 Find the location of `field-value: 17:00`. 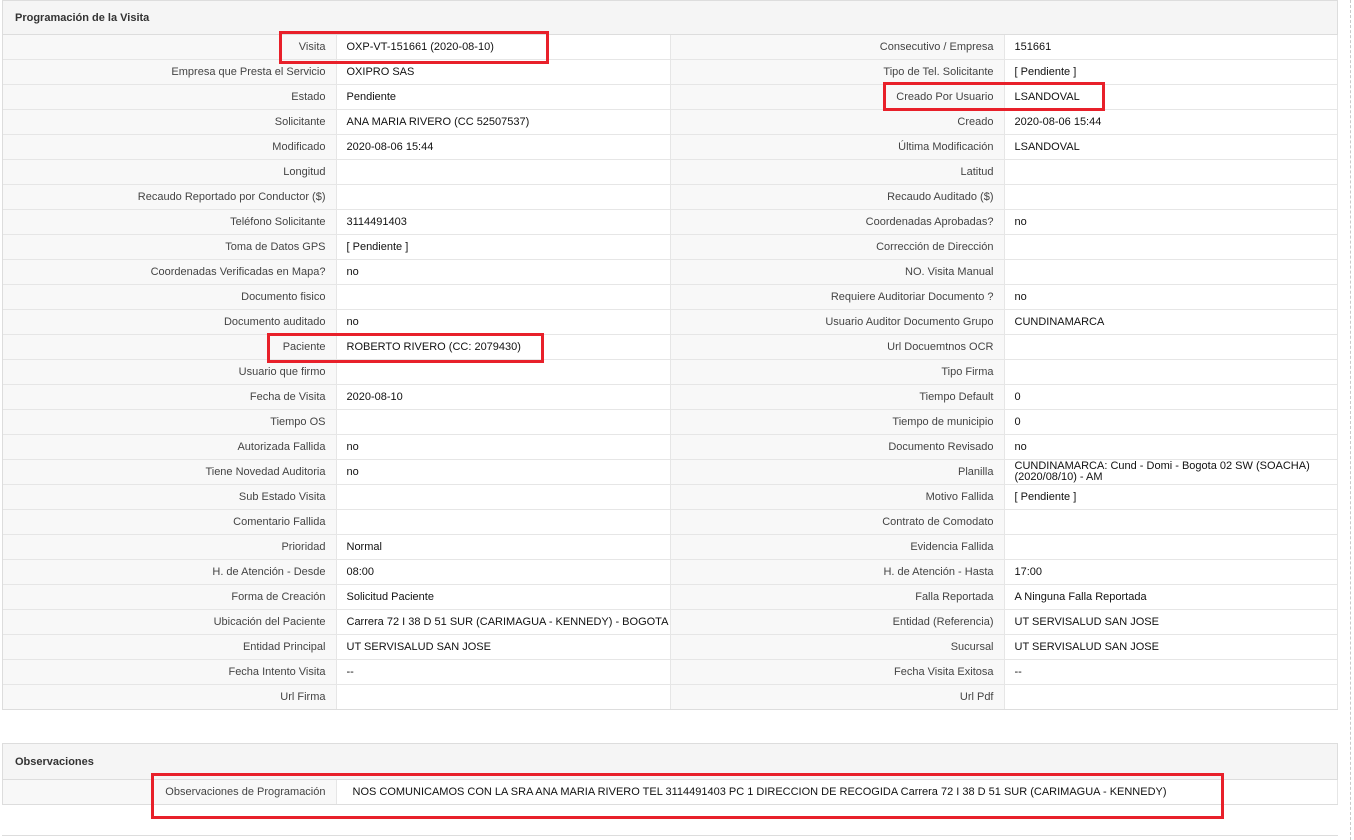

field-value: 17:00 is located at coordinates (1171, 572).